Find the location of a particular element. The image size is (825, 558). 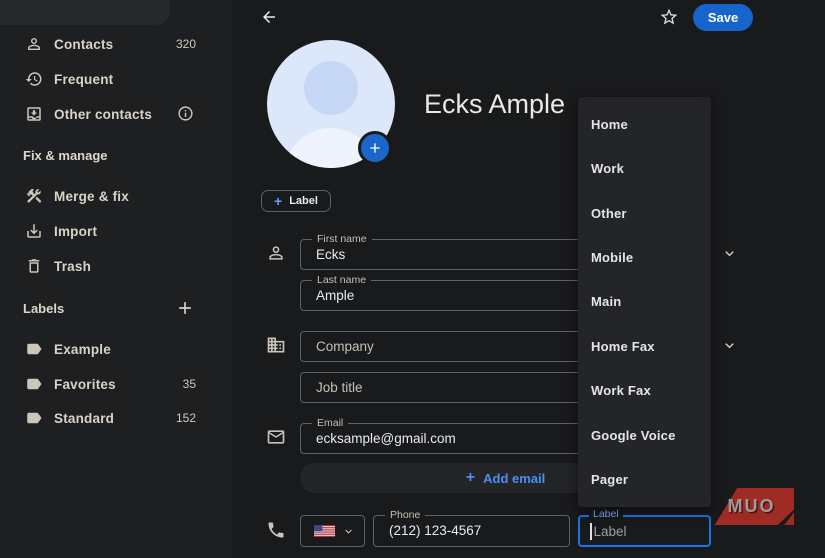

sidebar-item-label: Contacts is located at coordinates (84, 44).